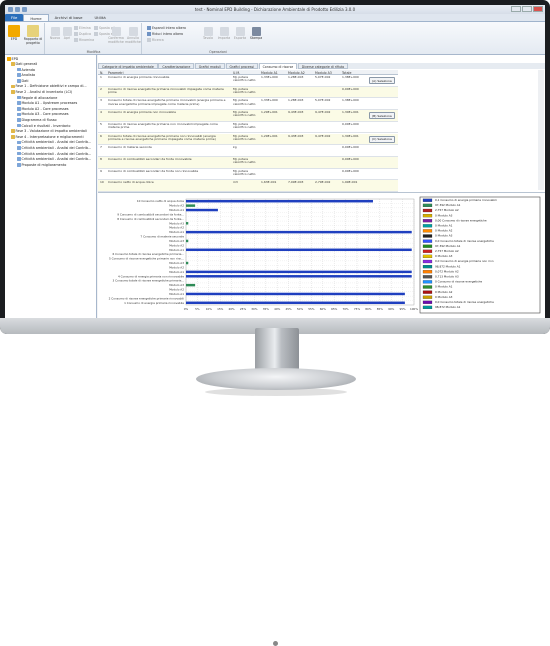 The height and width of the screenshot is (646, 550). What do you see at coordinates (448, 266) in the screenshot?
I see `legend-label: 98,872 Modulo A1` at bounding box center [448, 266].